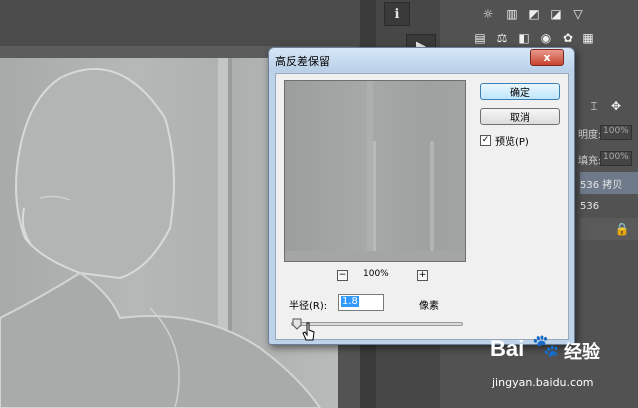 Image resolution: width=638 pixels, height=408 pixels. I want to click on layer-row: 536, so click(609, 206).